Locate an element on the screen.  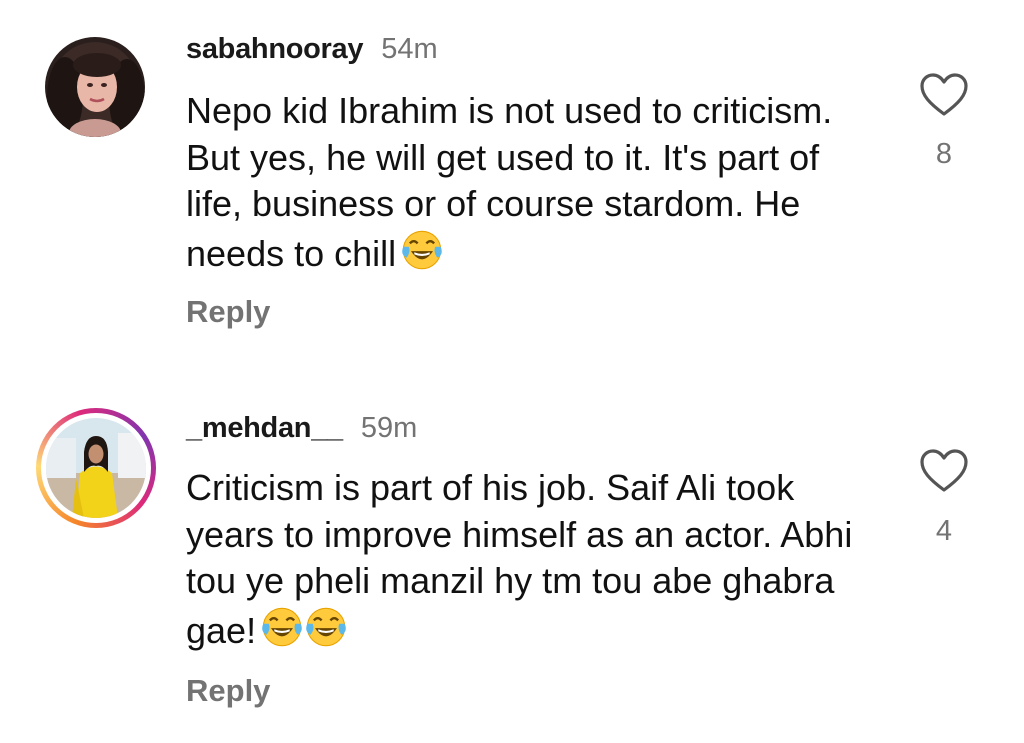
username: sabahnooray is located at coordinates (275, 49).